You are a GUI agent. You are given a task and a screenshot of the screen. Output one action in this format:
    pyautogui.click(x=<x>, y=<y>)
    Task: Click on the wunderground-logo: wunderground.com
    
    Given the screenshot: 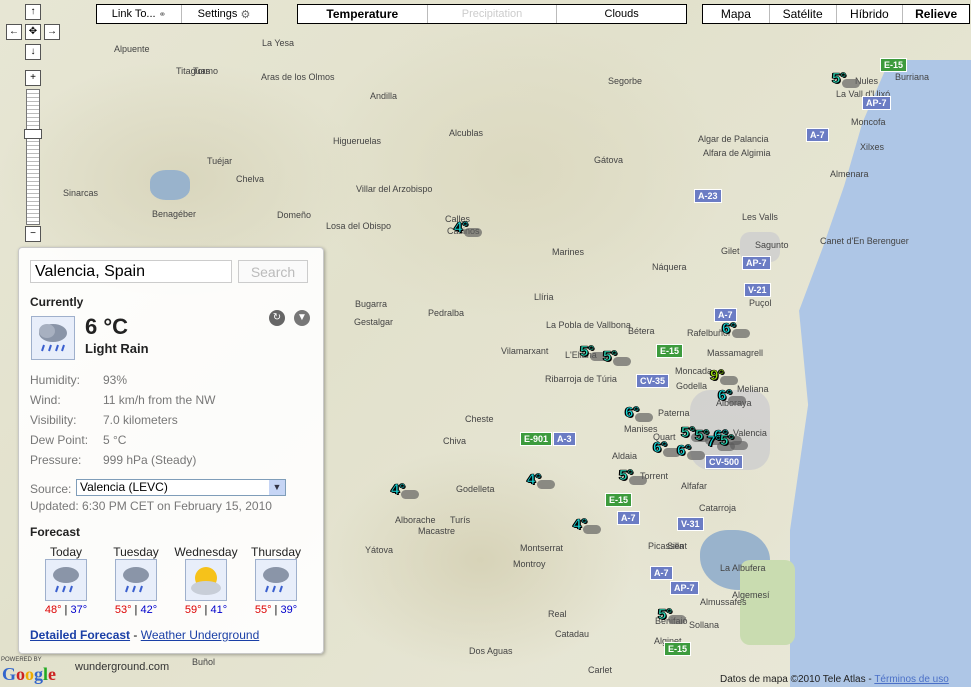 What is the action you would take?
    pyautogui.click(x=122, y=667)
    